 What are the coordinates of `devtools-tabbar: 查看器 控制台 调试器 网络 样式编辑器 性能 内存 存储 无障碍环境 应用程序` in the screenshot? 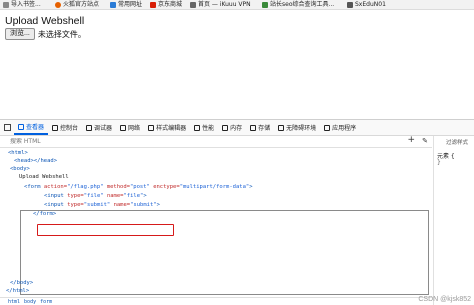 It's located at (237, 128).